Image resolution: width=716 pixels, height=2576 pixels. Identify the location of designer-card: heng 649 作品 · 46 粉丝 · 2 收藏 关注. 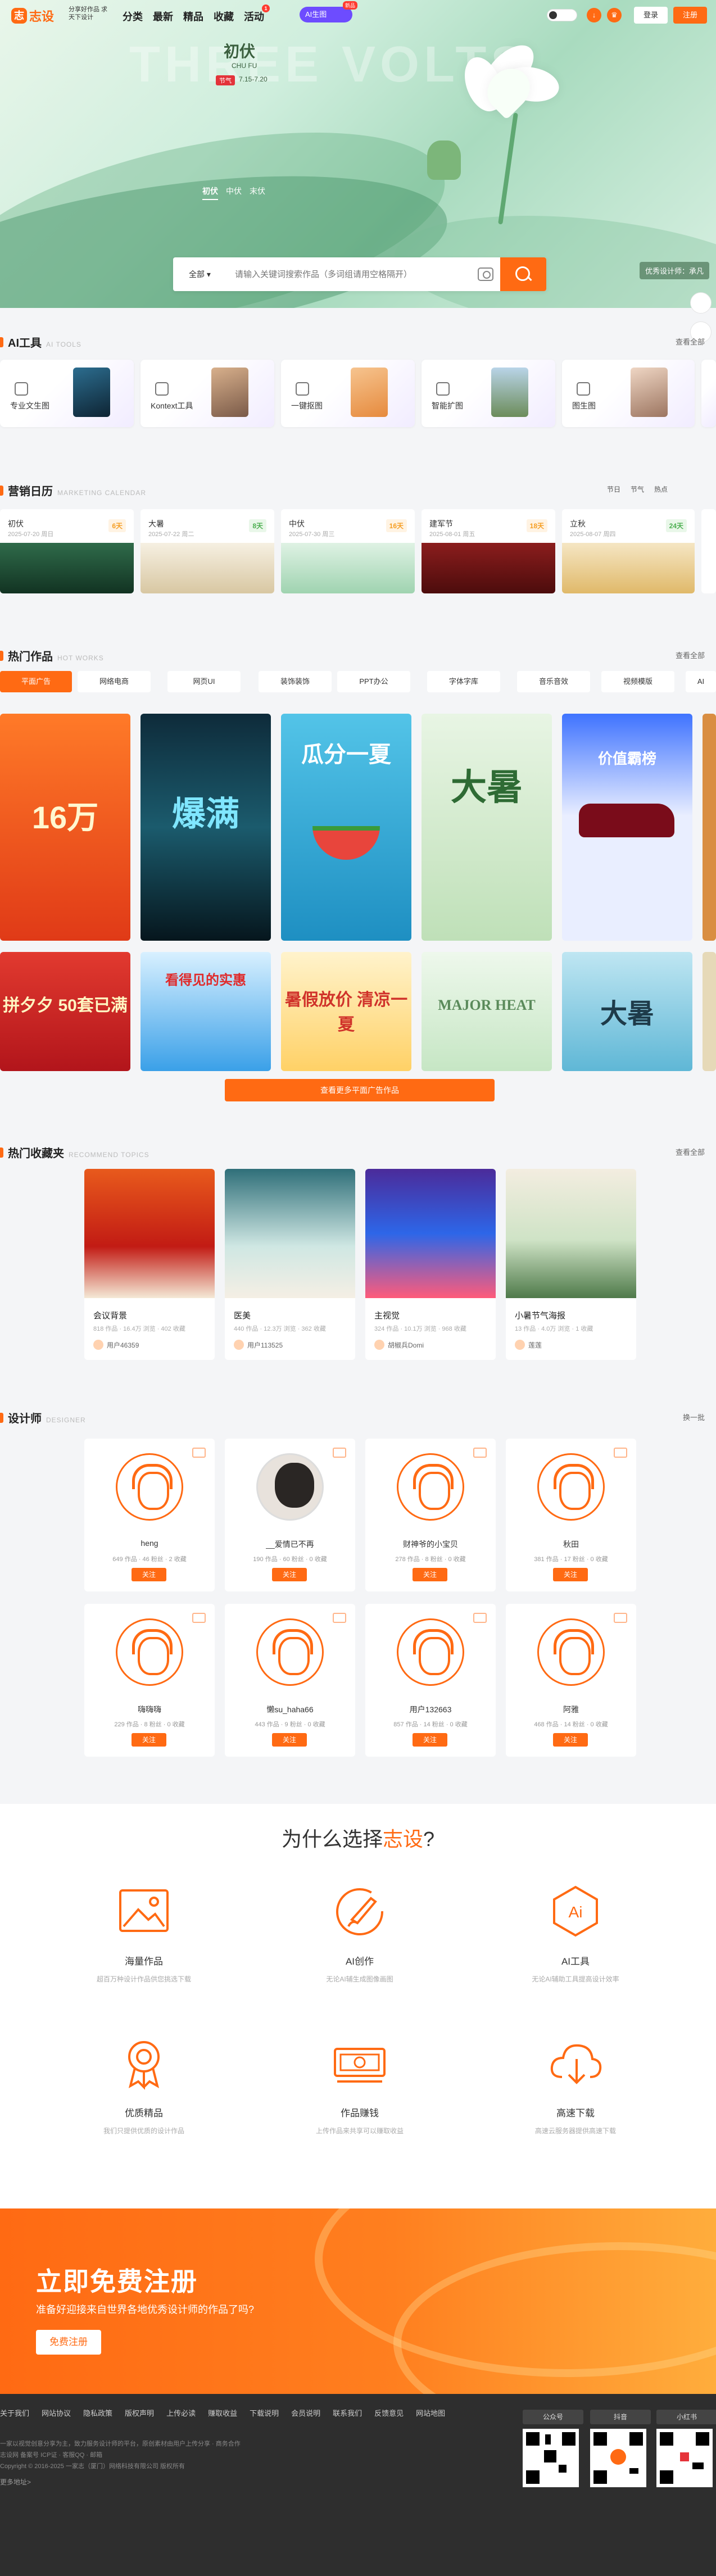
(150, 1515).